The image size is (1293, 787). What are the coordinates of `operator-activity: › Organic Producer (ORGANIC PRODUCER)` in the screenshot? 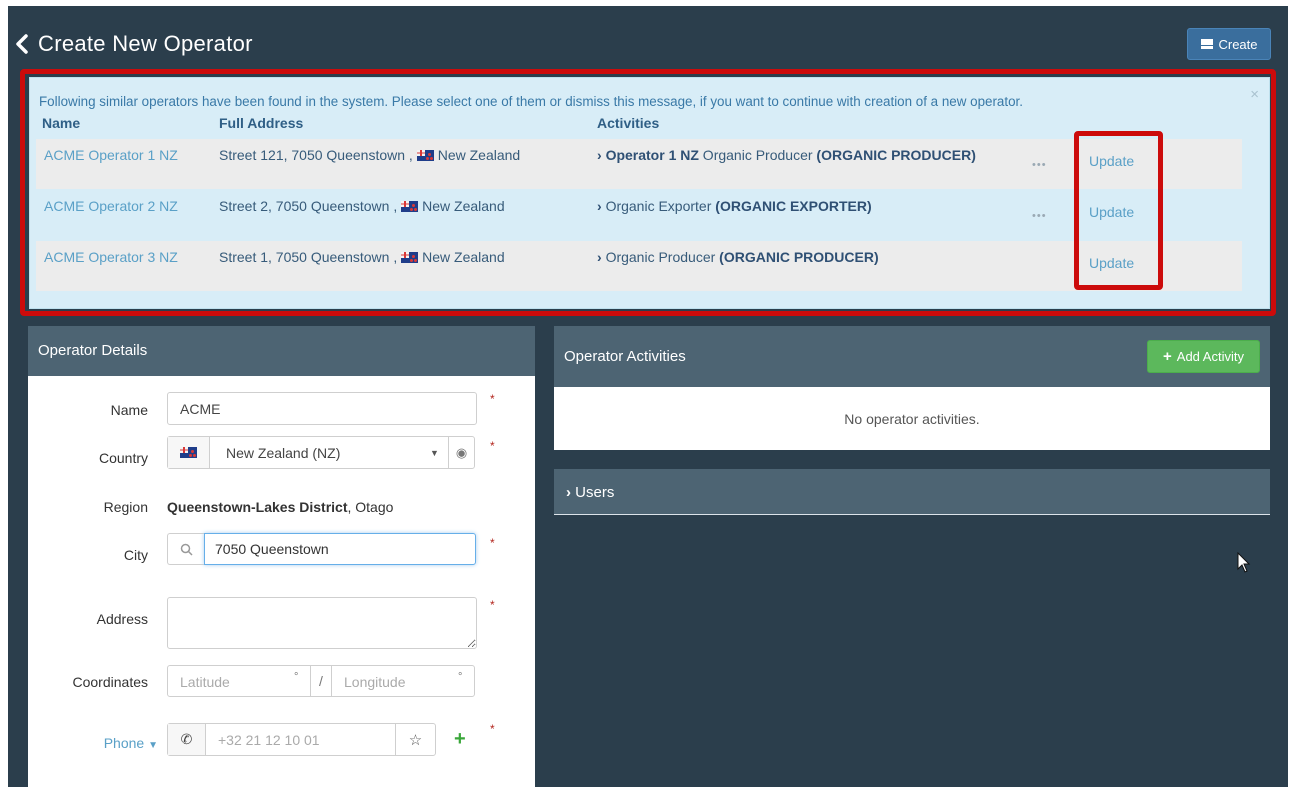 It's located at (738, 257).